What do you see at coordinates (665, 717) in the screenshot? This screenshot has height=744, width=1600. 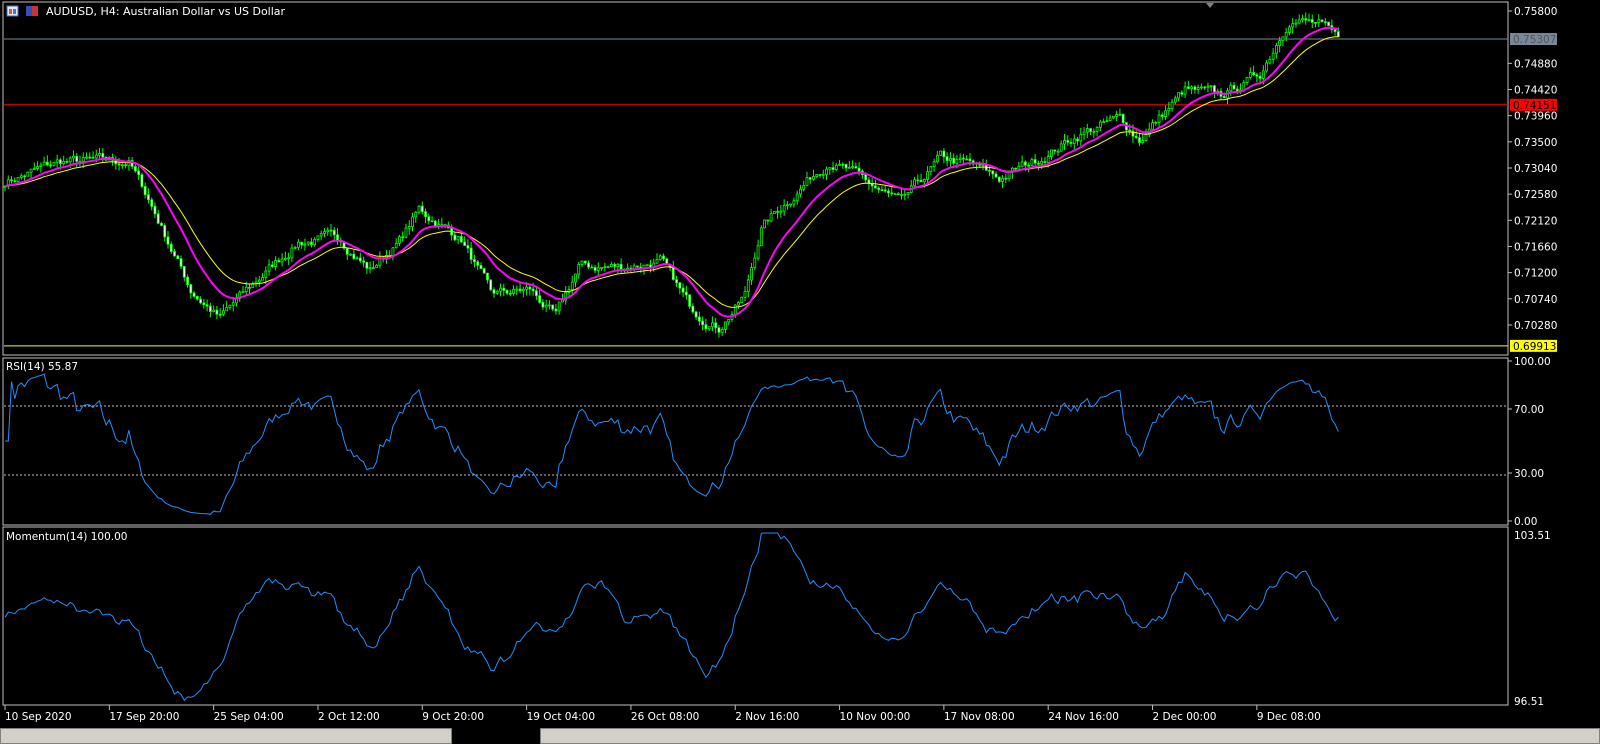 I see `time-tick-label: 26 Oct 08:00` at bounding box center [665, 717].